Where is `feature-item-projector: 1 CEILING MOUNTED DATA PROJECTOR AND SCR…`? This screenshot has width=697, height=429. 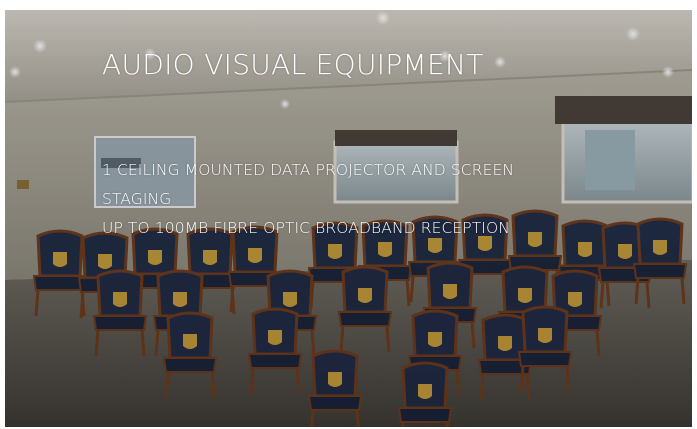
feature-item-projector: 1 CEILING MOUNTED DATA PROJECTOR AND SCR… is located at coordinates (308, 170).